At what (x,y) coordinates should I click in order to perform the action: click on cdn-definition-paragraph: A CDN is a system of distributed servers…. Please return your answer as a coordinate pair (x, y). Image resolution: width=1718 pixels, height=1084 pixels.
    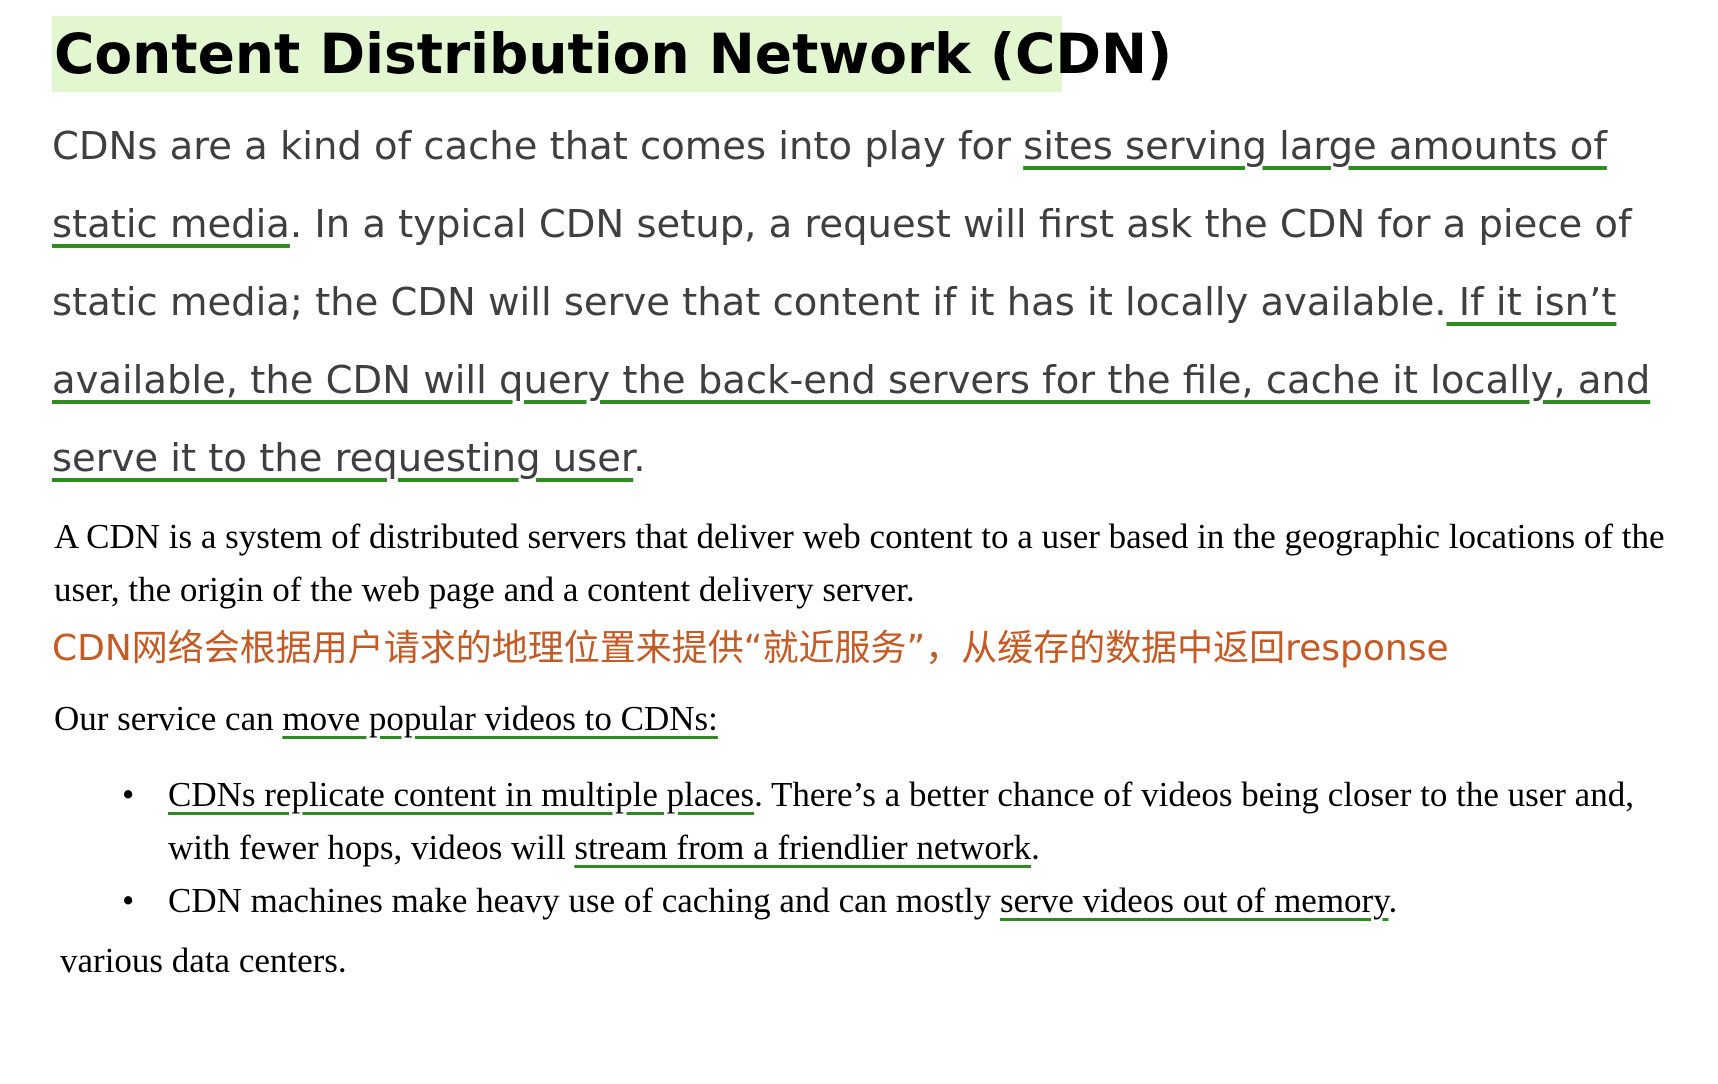
    Looking at the image, I should click on (859, 563).